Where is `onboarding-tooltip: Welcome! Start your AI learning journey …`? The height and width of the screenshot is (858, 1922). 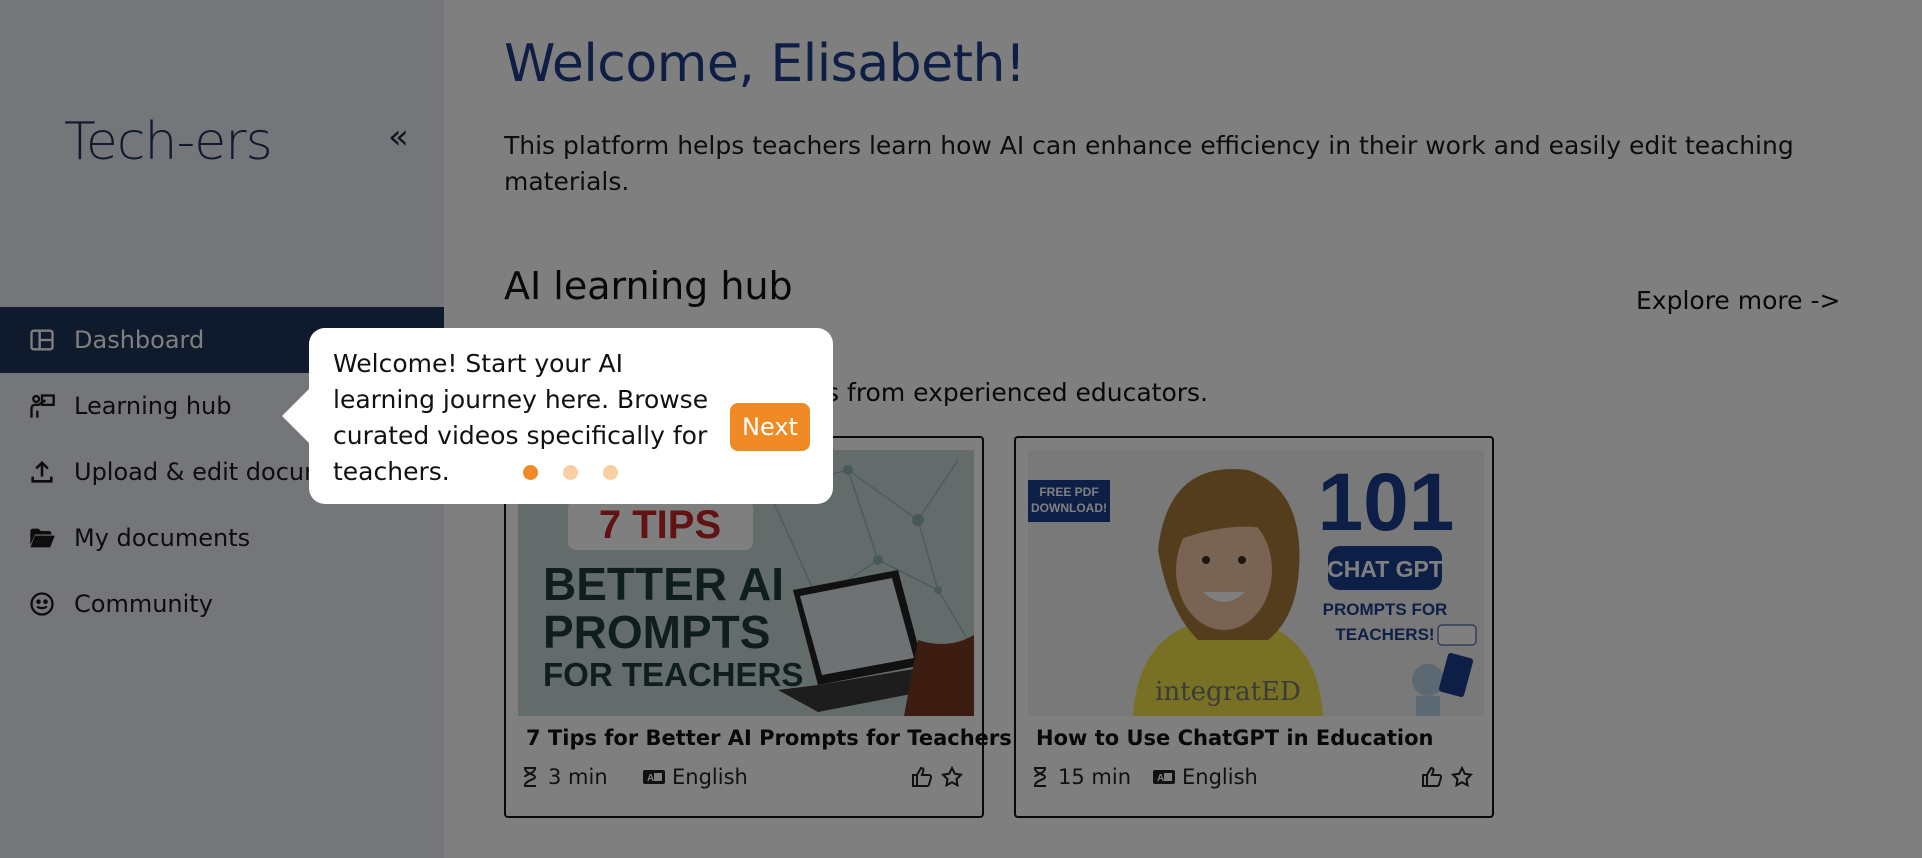 onboarding-tooltip: Welcome! Start your AI learning journey … is located at coordinates (557, 416).